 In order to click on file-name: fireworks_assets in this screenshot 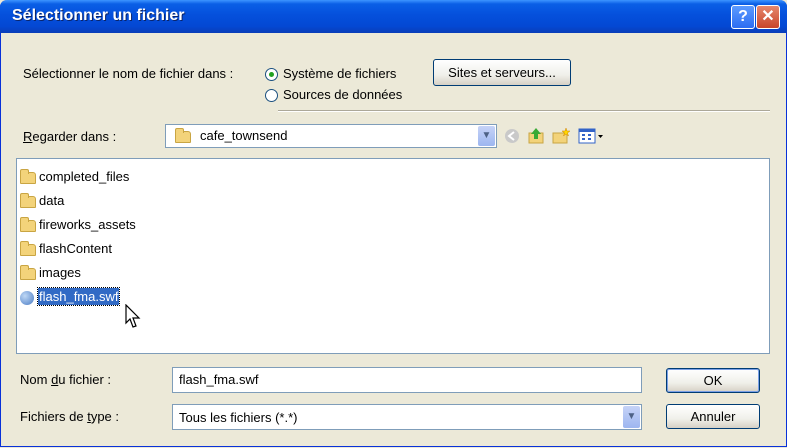, I will do `click(87, 224)`.